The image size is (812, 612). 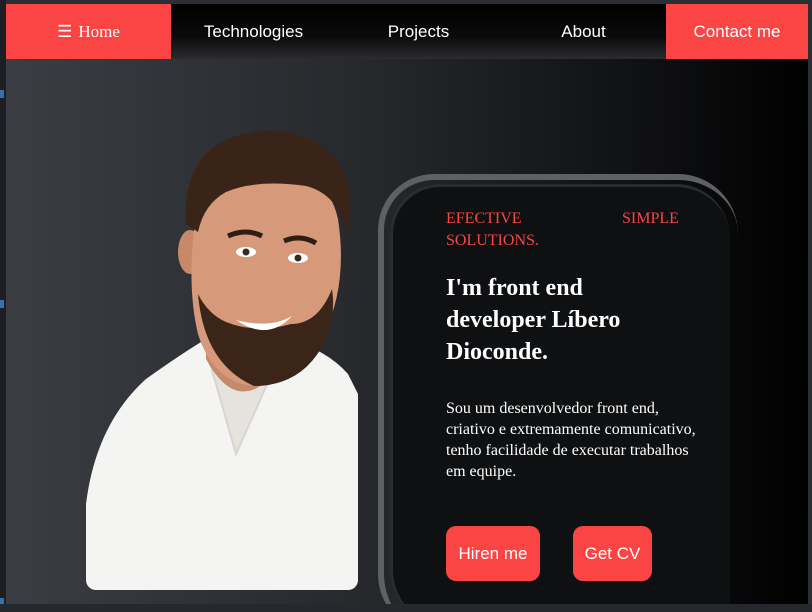 I want to click on nav-home-label: Home, so click(x=99, y=31).